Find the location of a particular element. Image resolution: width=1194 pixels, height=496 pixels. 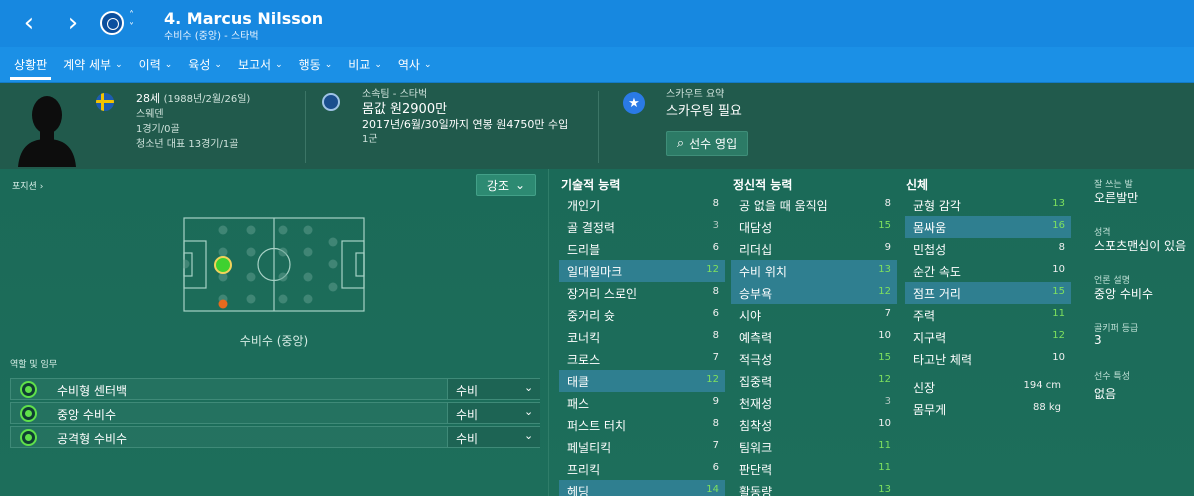

attribute-value: 11 is located at coordinates (884, 445).